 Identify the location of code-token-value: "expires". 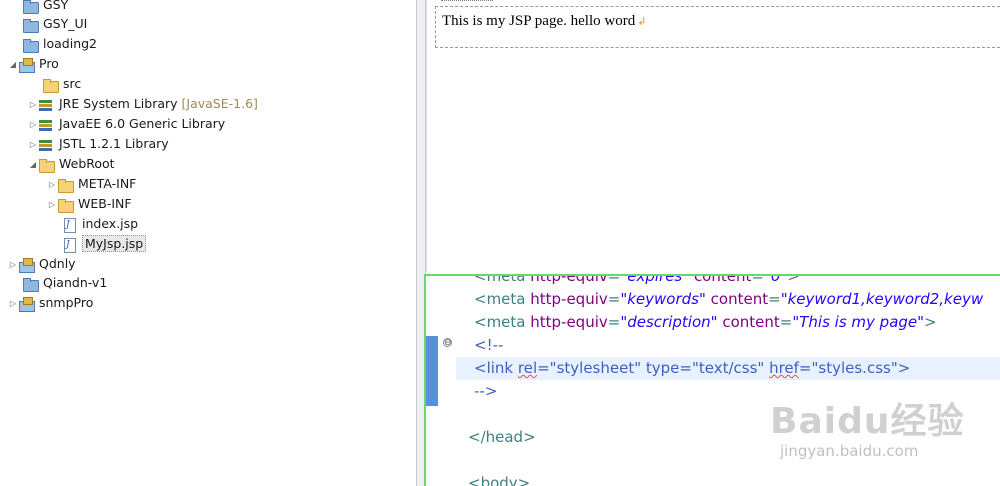
(655, 279).